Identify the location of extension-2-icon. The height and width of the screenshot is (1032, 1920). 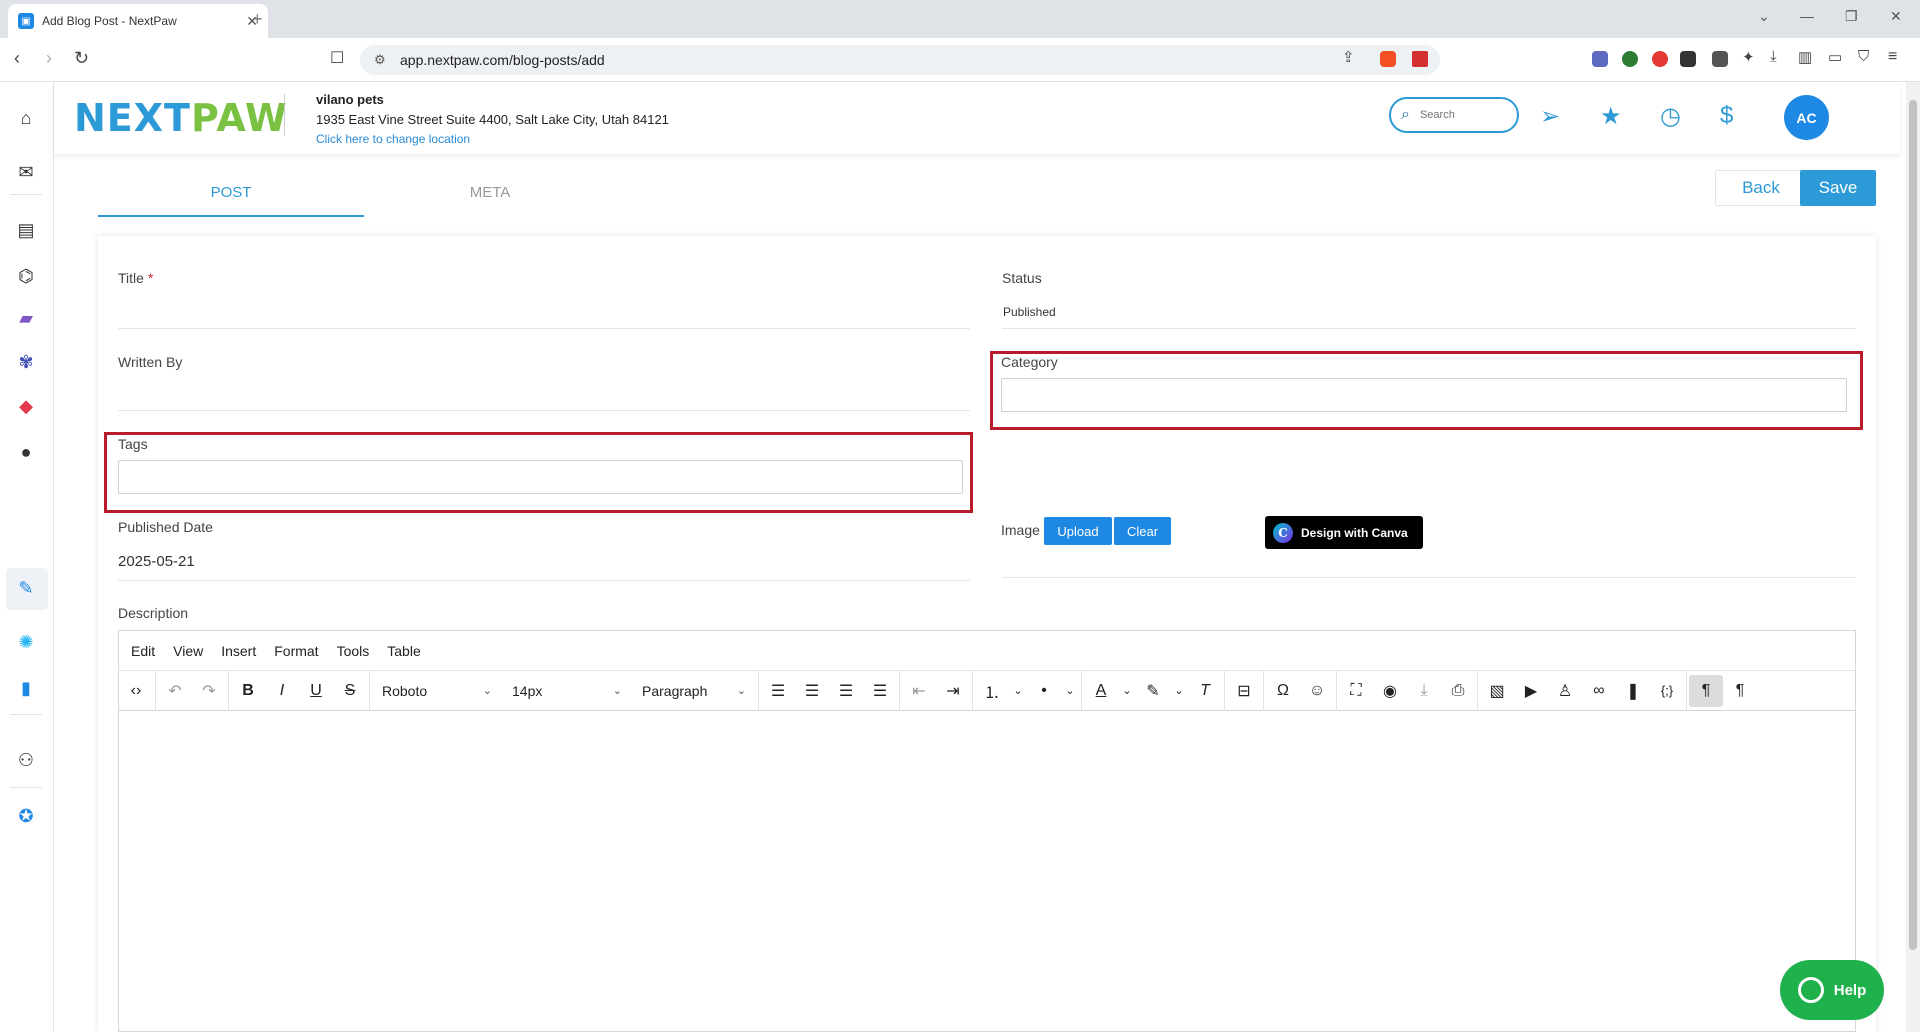
(1630, 59).